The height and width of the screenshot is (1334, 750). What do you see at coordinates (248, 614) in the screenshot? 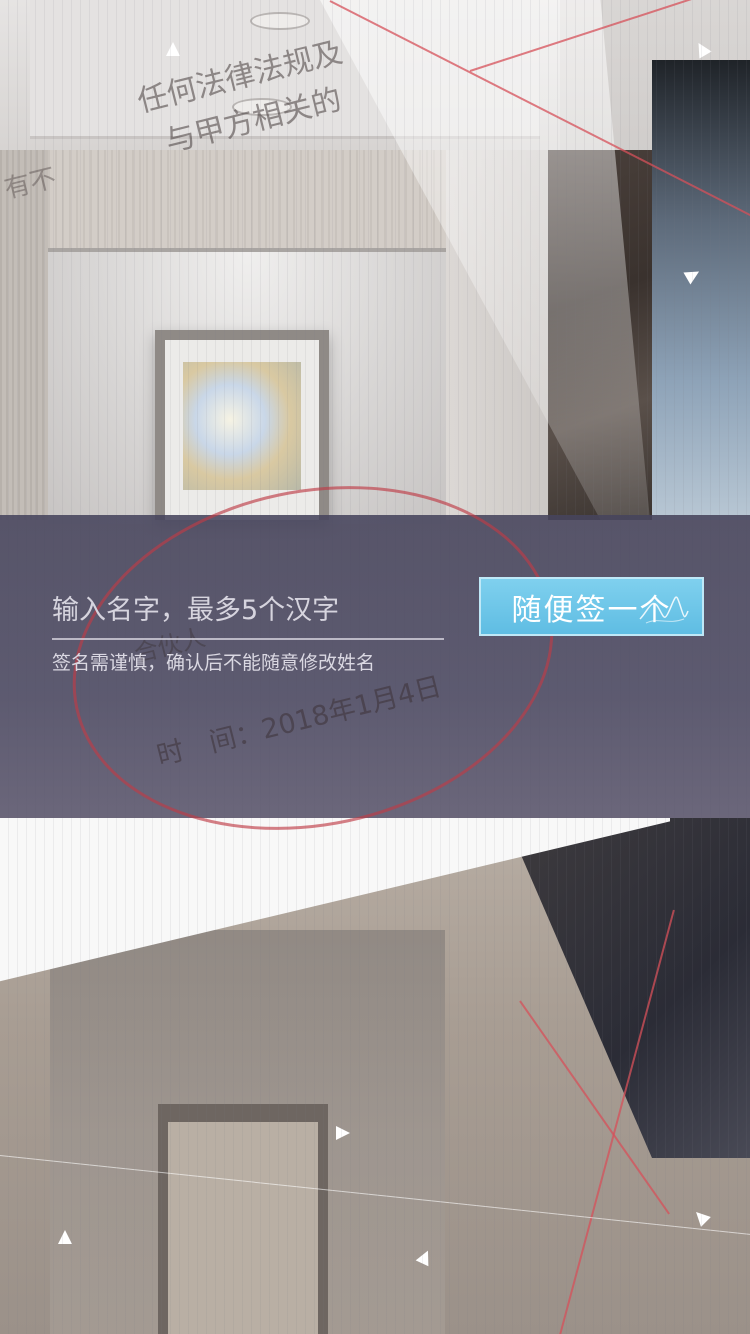
I see `name-input` at bounding box center [248, 614].